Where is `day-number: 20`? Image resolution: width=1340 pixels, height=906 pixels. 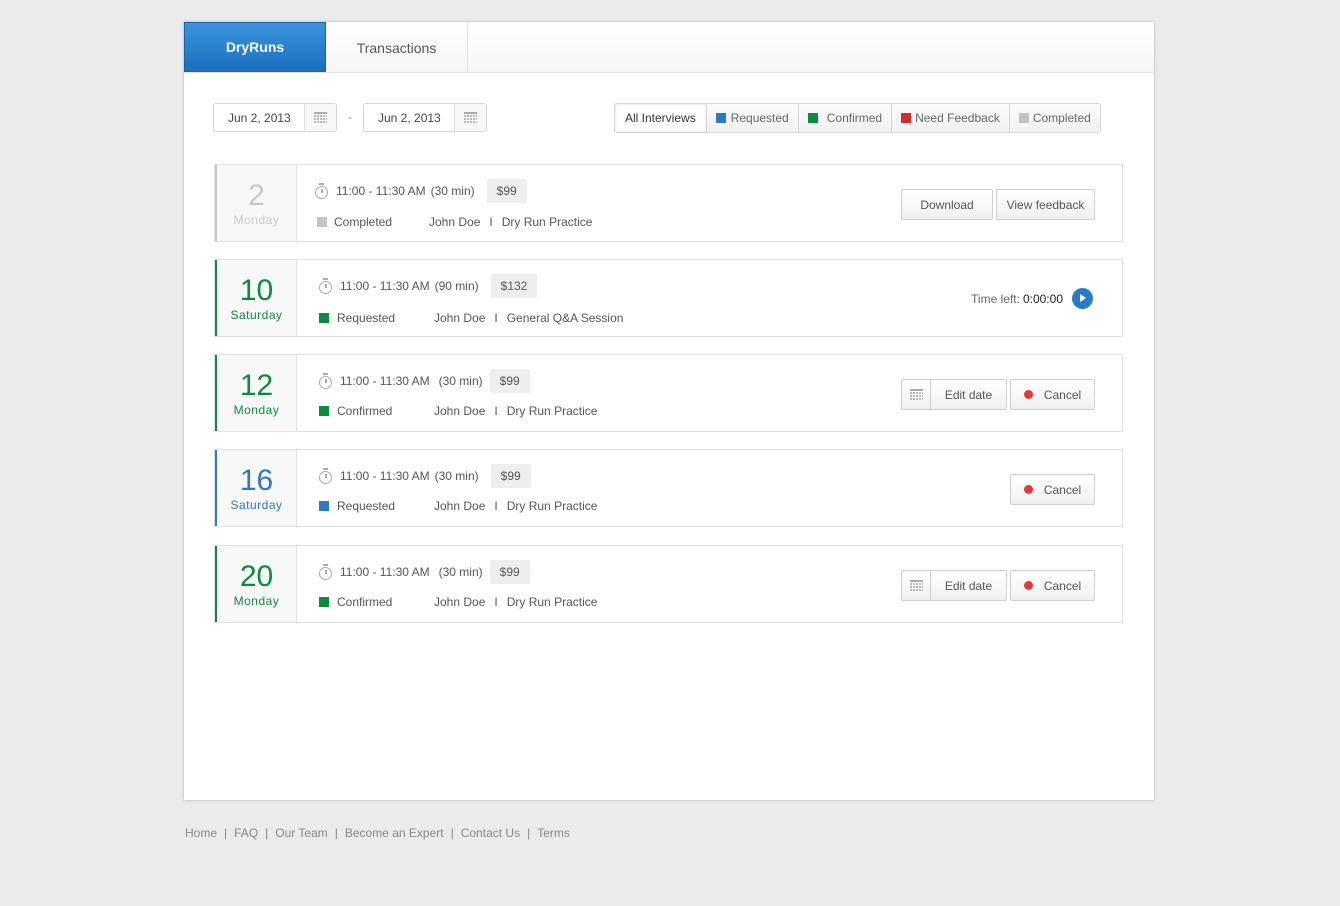
day-number: 20 is located at coordinates (256, 576).